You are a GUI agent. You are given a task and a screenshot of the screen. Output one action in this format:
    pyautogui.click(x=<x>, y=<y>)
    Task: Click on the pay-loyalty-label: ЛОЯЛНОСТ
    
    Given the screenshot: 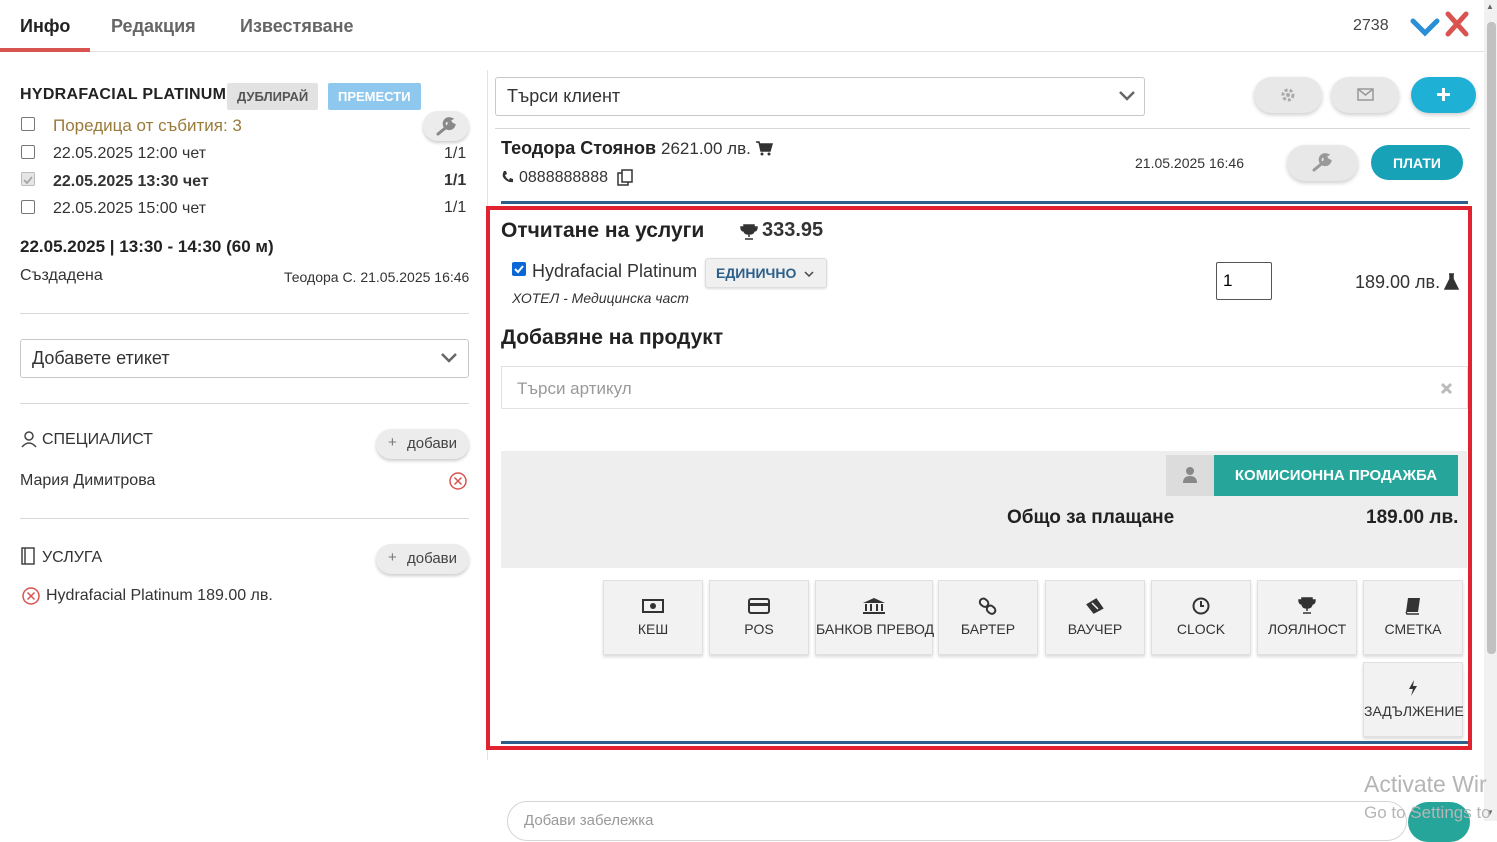 What is the action you would take?
    pyautogui.click(x=1307, y=629)
    